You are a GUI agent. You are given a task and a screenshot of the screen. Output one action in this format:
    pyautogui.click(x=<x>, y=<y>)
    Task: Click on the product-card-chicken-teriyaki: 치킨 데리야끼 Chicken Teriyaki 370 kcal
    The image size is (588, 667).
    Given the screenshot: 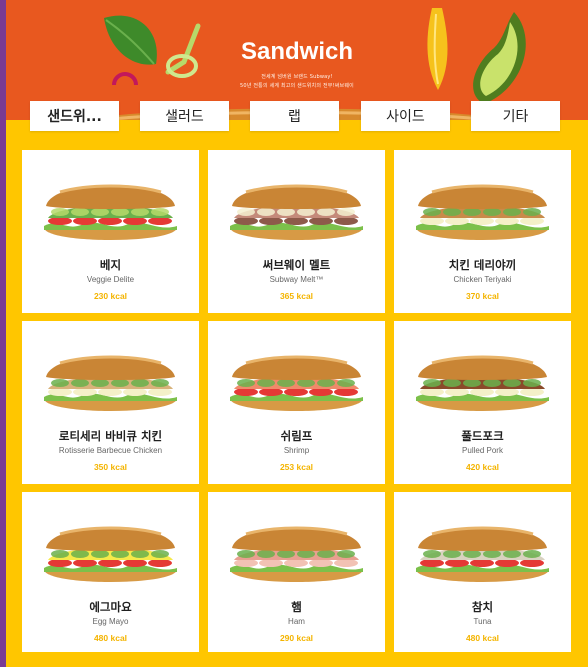 What is the action you would take?
    pyautogui.click(x=482, y=231)
    